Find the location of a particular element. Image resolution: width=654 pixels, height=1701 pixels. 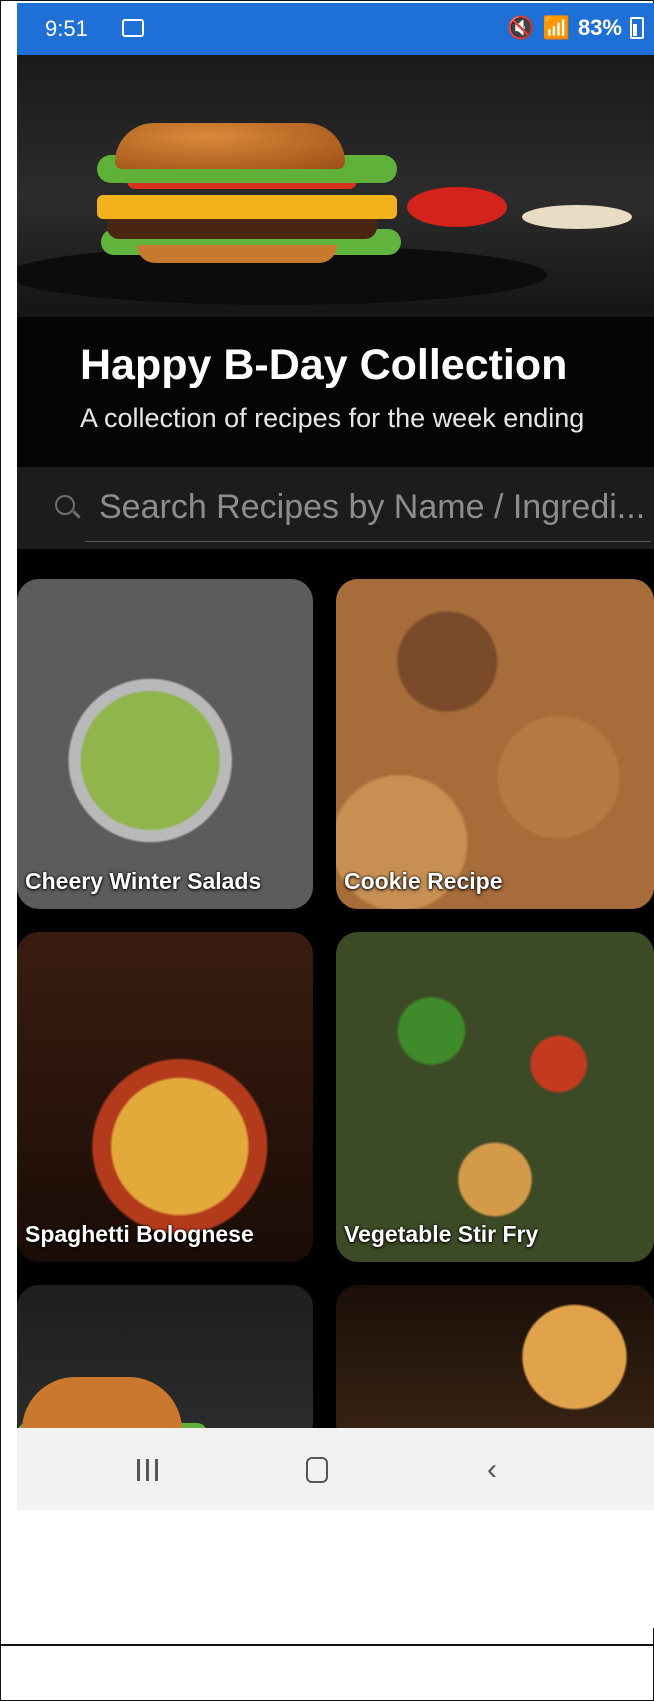

recipe-card-burger is located at coordinates (165, 1365).